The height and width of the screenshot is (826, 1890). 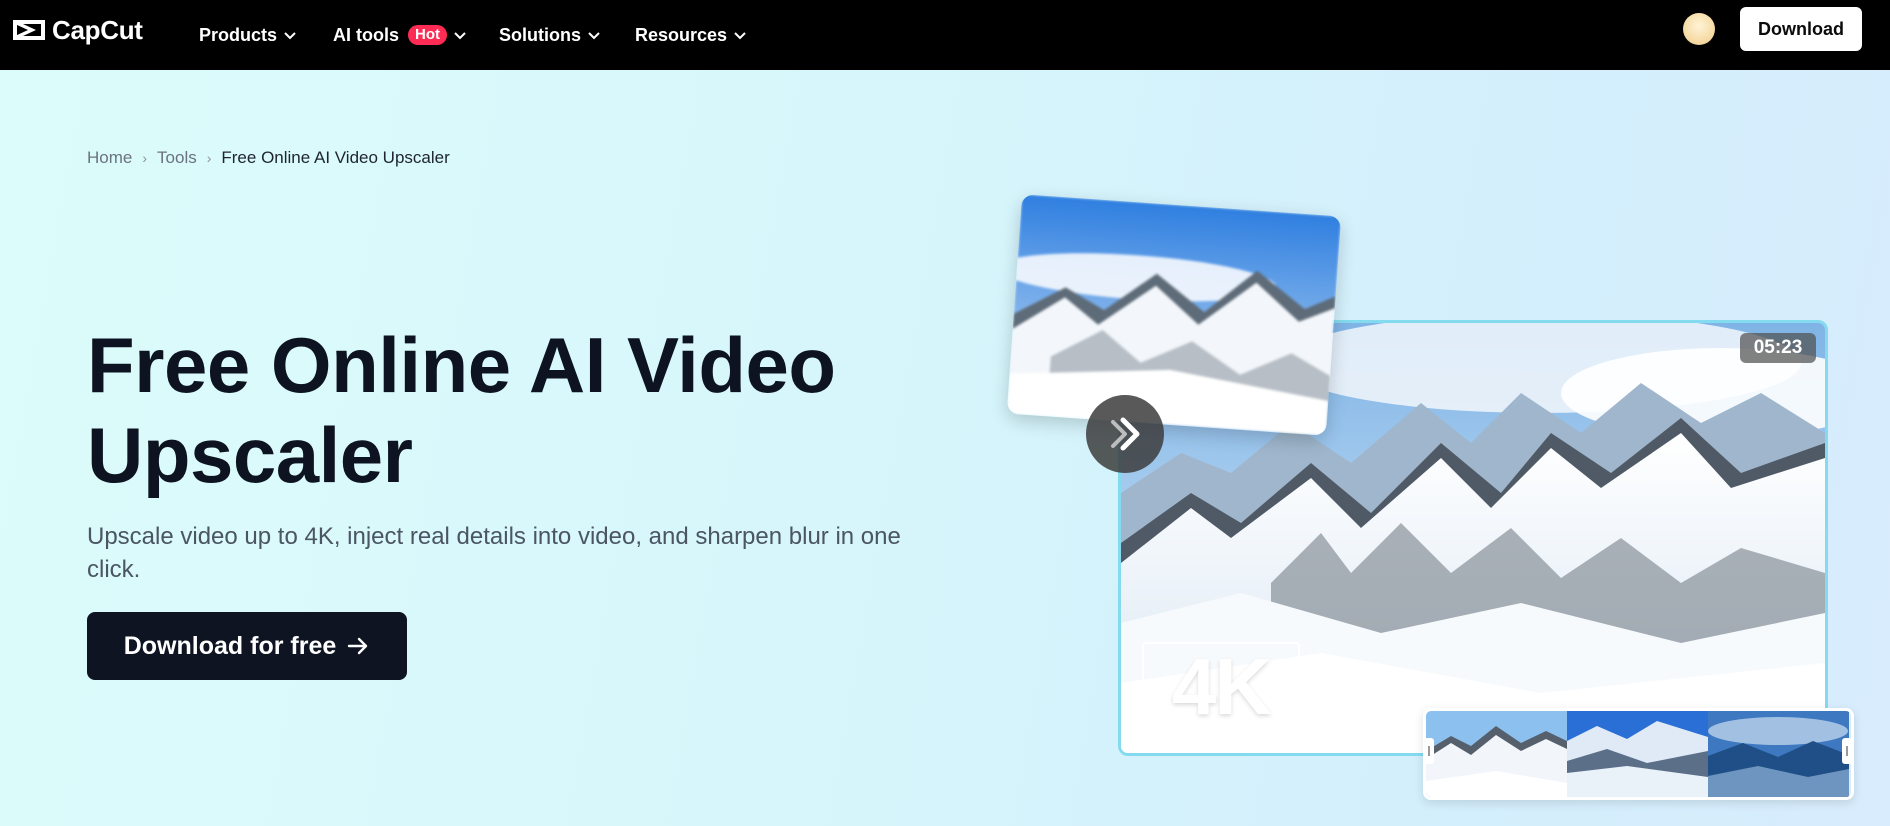 What do you see at coordinates (427, 35) in the screenshot?
I see `hot-badge: Hot` at bounding box center [427, 35].